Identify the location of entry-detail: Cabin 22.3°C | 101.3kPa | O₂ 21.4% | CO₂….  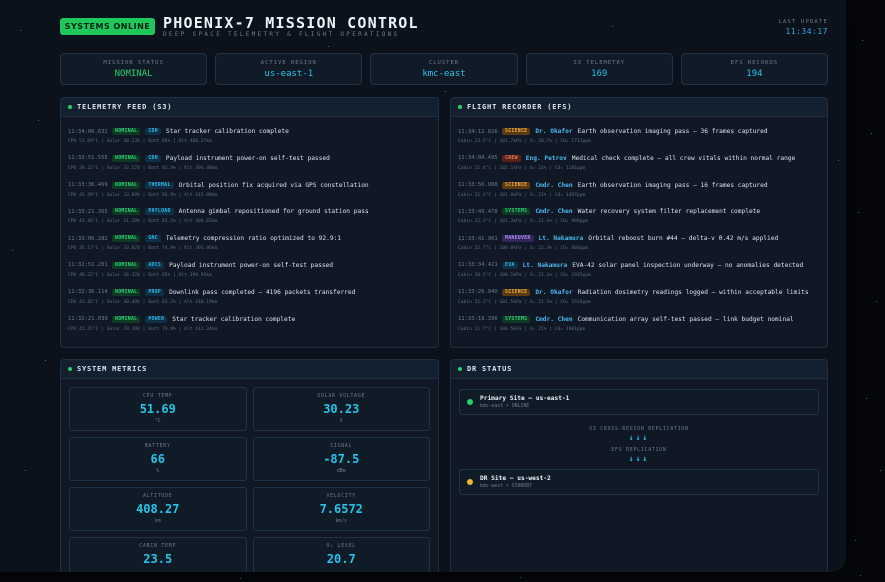
(523, 222).